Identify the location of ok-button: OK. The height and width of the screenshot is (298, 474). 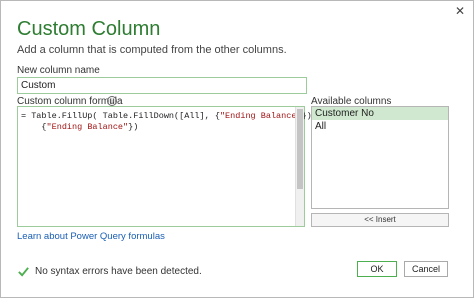
(377, 269).